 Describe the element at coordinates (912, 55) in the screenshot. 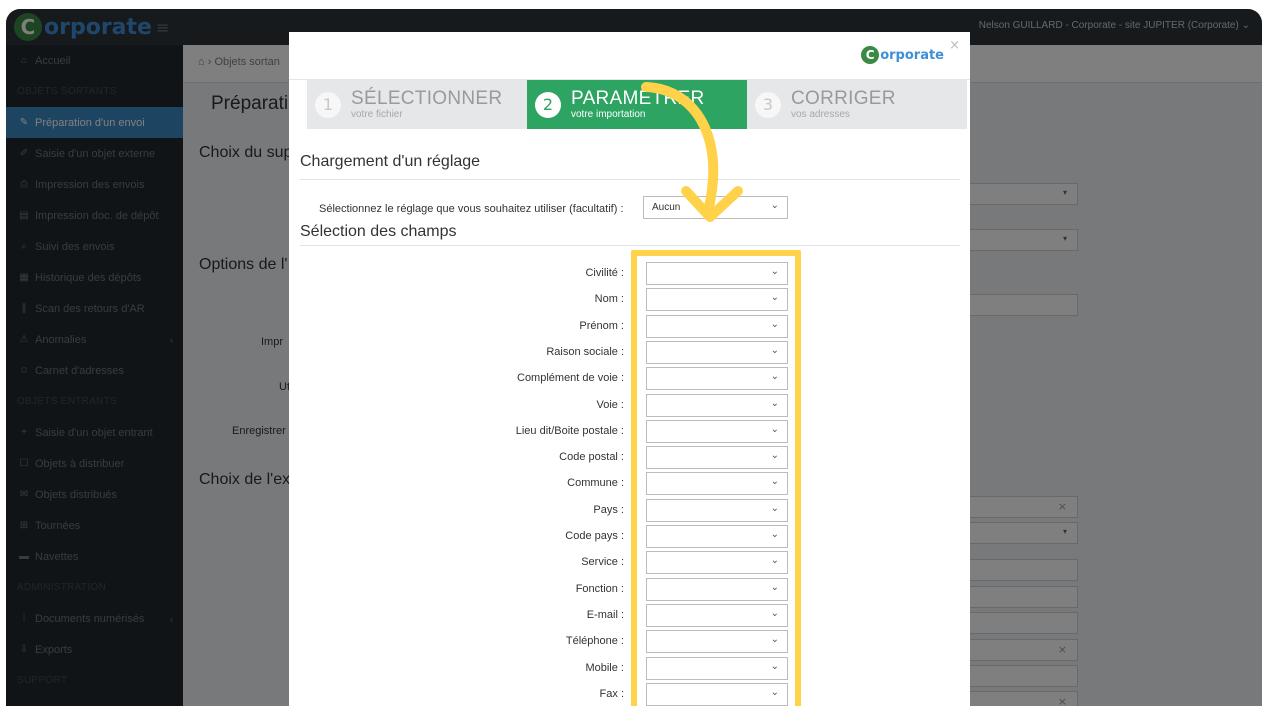

I see `logo-text: orporate` at that location.